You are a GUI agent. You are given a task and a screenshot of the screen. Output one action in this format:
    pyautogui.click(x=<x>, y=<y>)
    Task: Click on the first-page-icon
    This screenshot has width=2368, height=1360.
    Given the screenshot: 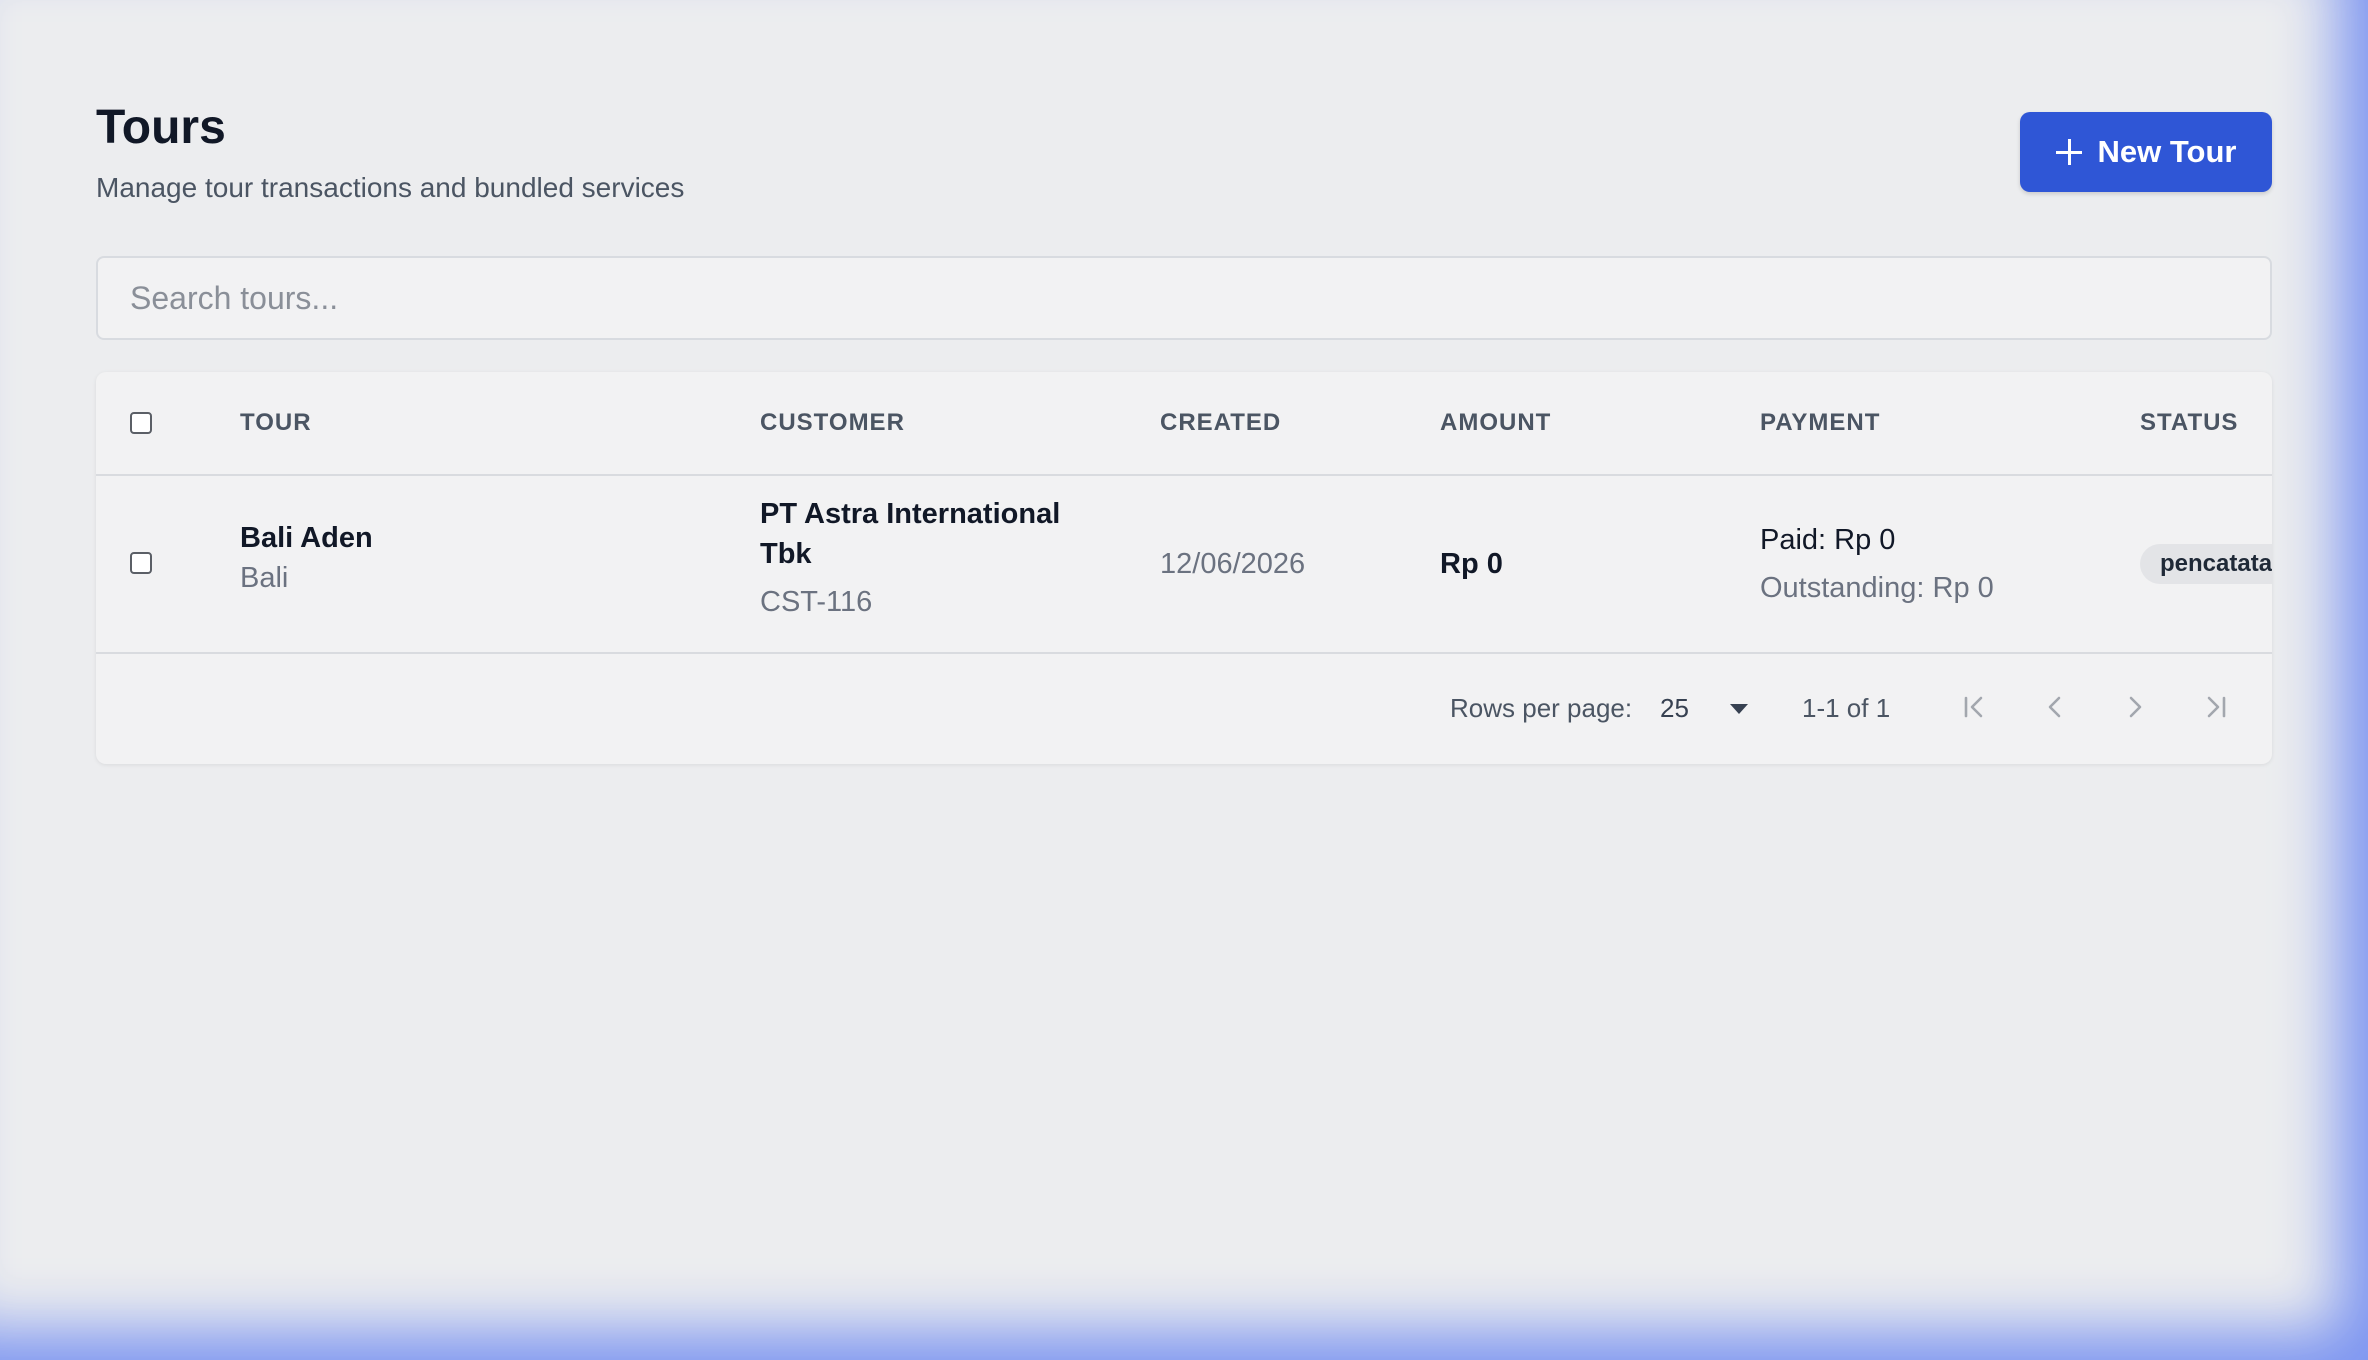 What is the action you would take?
    pyautogui.click(x=1973, y=707)
    